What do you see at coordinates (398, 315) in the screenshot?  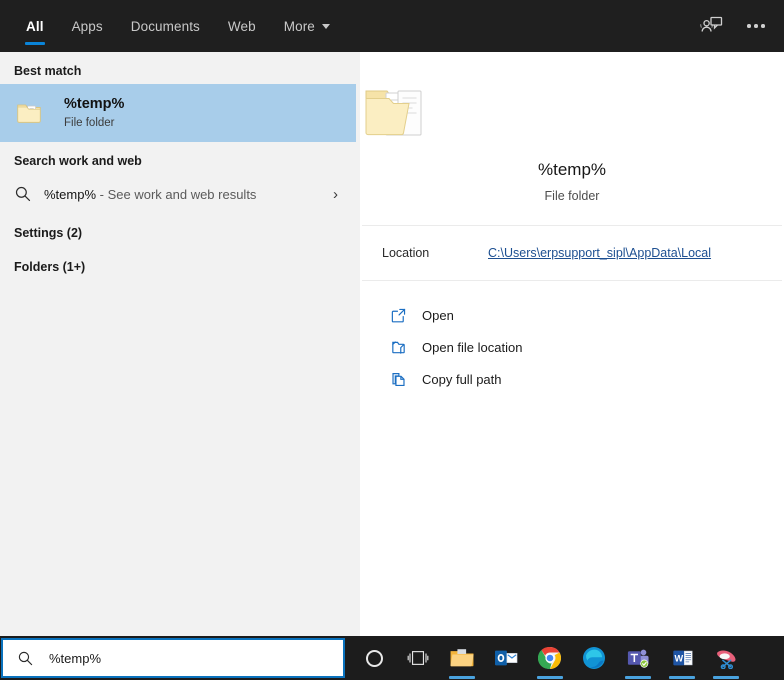 I see `open-external-icon` at bounding box center [398, 315].